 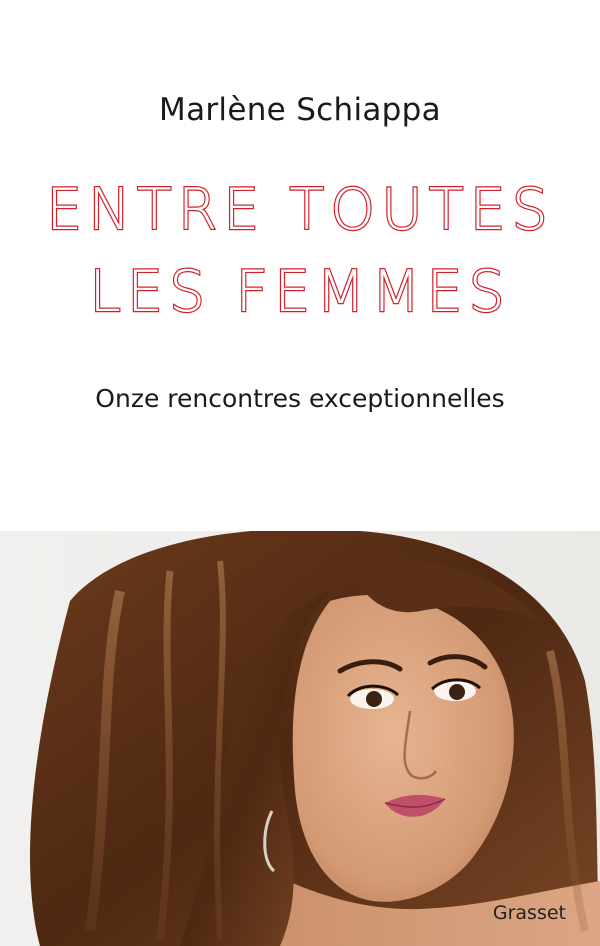 What do you see at coordinates (299, 210) in the screenshot?
I see `title-line-1: ENTRE TOUTES` at bounding box center [299, 210].